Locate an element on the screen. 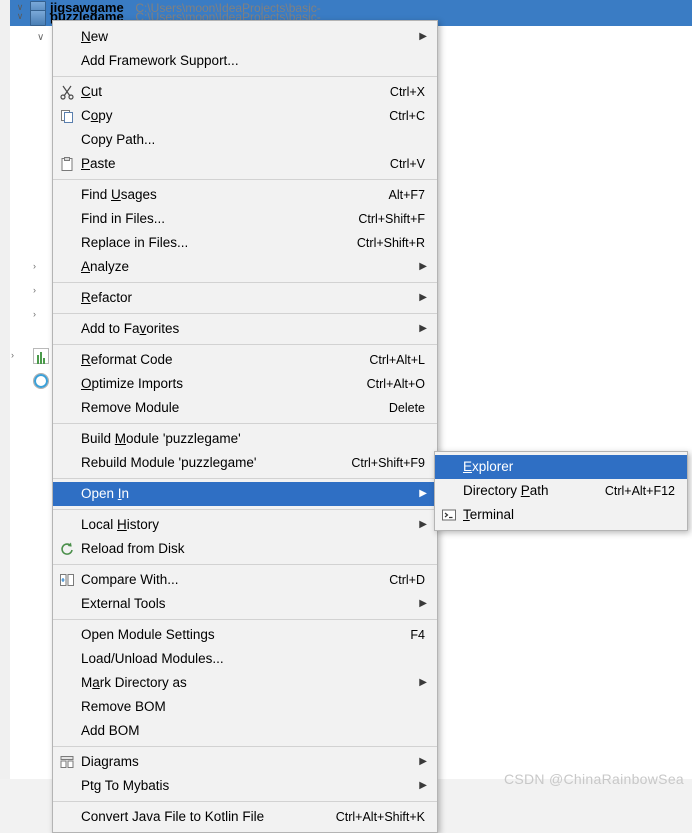 The width and height of the screenshot is (692, 833). menu-item-shortcut: Ctrl+V is located at coordinates (407, 164).